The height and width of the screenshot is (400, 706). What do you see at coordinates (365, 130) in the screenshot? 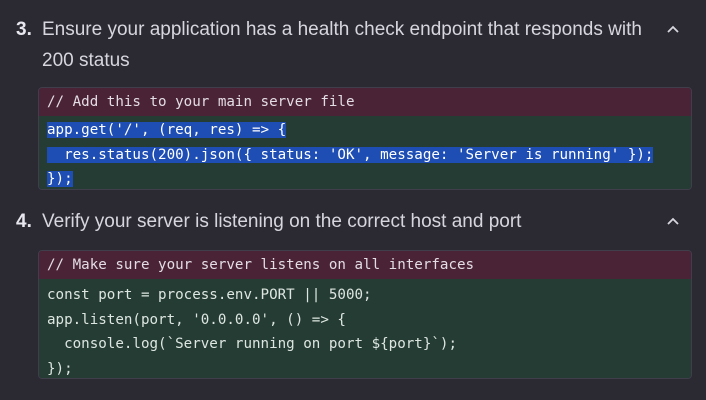
I see `code-line: app.get('/', (req, res) => {` at bounding box center [365, 130].